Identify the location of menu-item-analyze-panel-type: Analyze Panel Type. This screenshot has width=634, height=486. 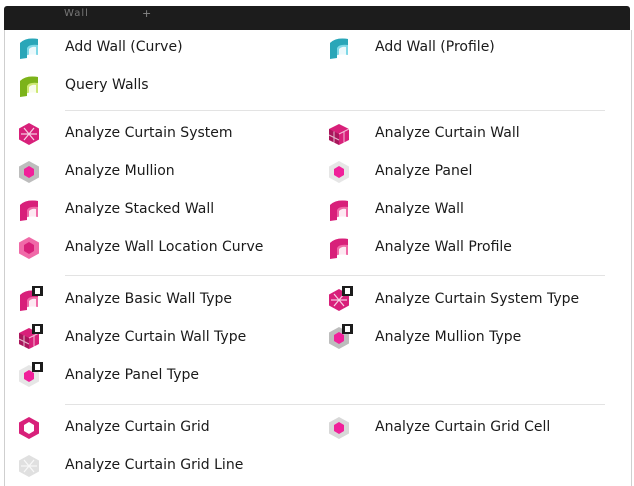
(107, 376).